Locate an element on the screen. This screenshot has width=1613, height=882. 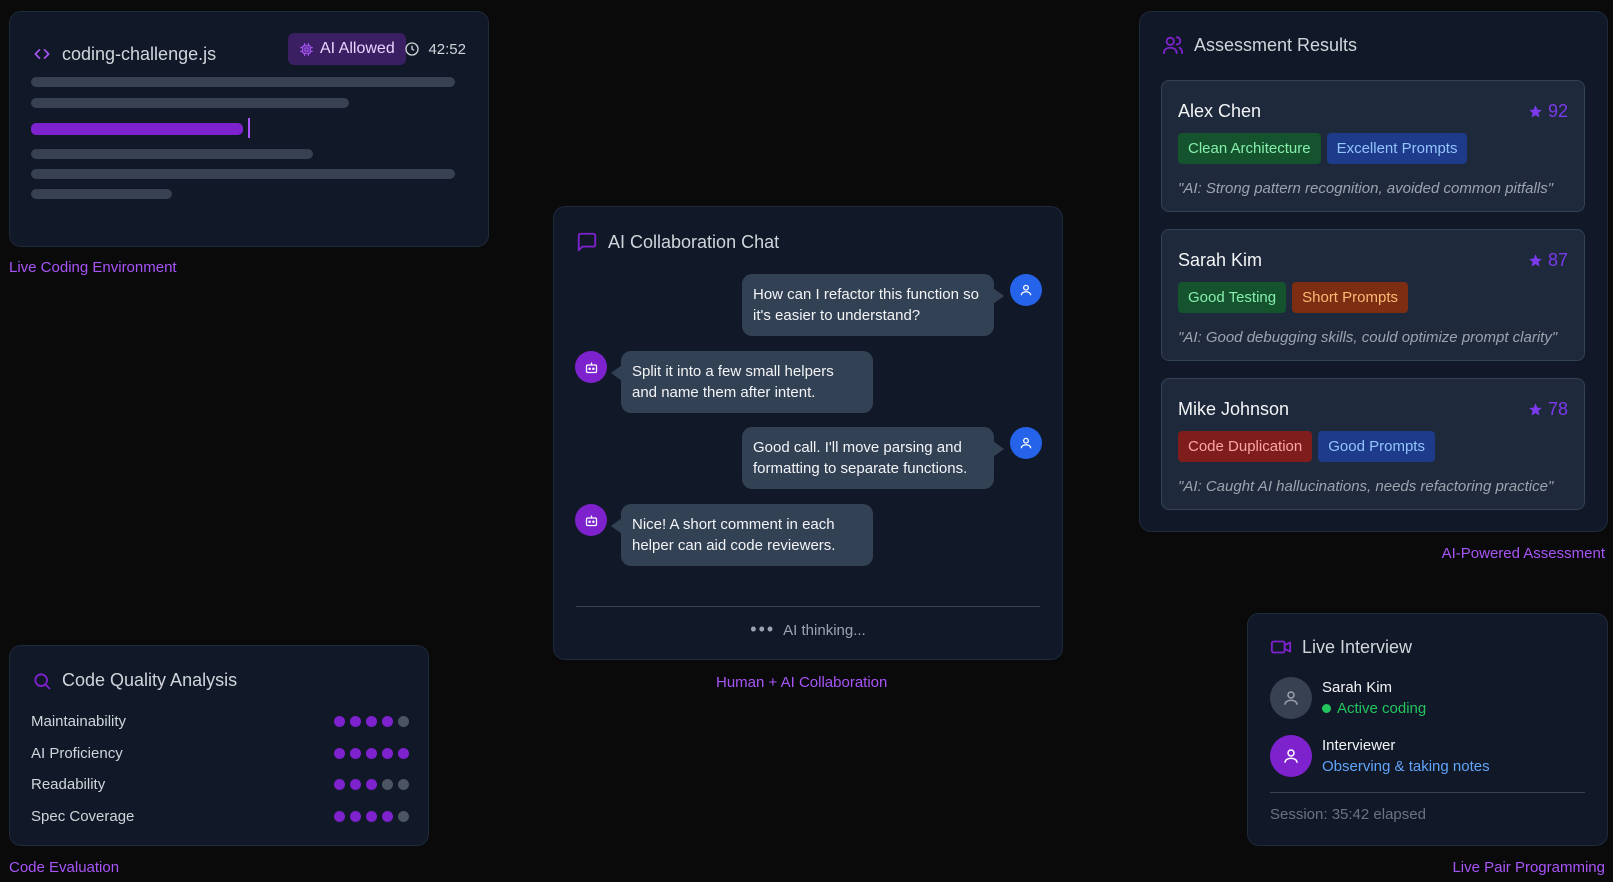
chat-title: AI Collaboration Chat is located at coordinates (694, 241).